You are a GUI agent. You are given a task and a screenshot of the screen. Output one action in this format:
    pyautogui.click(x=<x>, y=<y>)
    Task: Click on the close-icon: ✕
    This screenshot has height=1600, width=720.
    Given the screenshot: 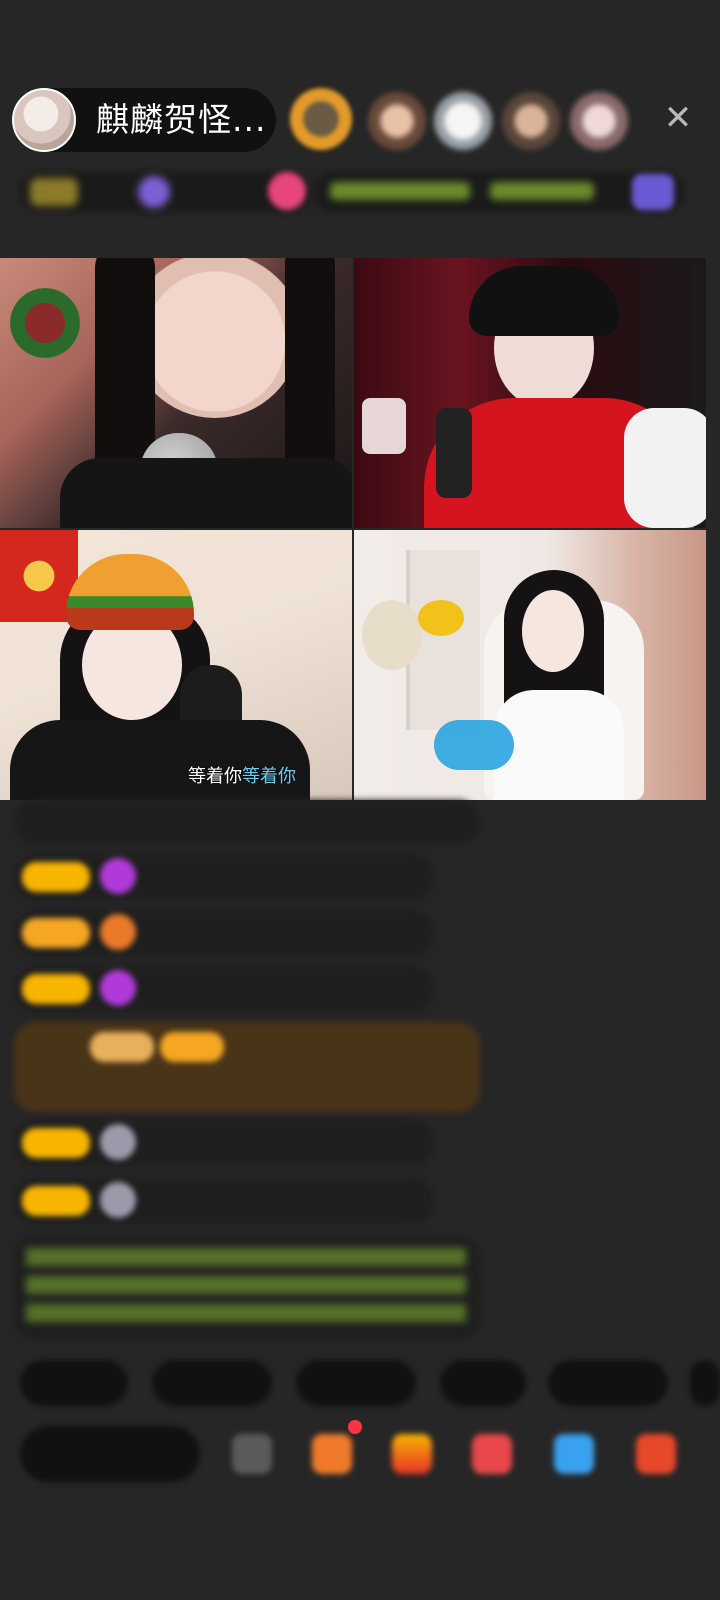 What is the action you would take?
    pyautogui.click(x=678, y=118)
    